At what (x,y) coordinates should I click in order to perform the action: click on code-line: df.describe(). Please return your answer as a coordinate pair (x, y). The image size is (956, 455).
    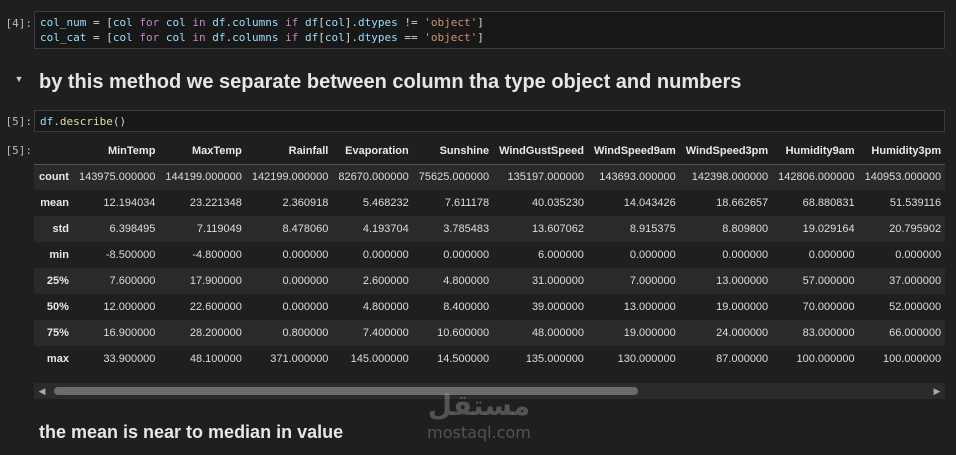
    Looking at the image, I should click on (489, 121).